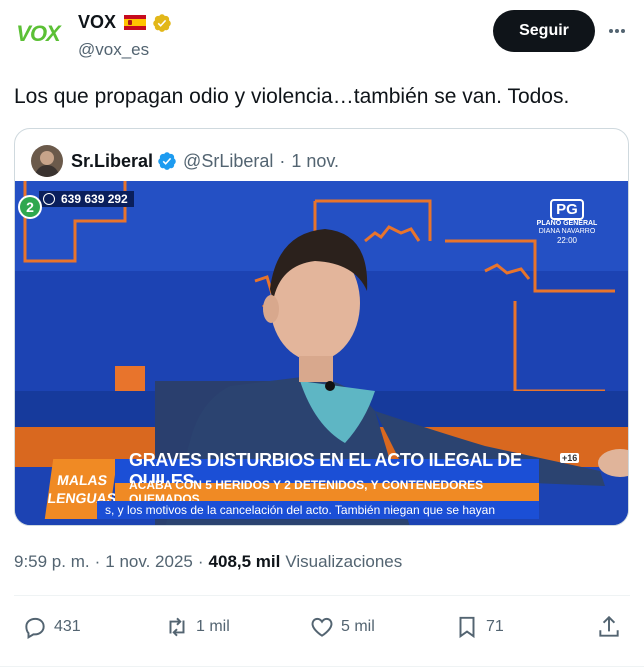 The height and width of the screenshot is (667, 644). I want to click on pg-label: PG, so click(567, 209).